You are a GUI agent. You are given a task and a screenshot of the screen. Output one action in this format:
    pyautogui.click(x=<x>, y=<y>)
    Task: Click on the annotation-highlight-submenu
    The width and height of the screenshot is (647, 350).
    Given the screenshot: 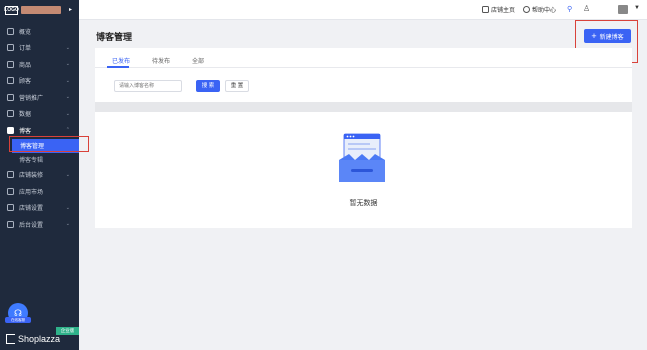 What is the action you would take?
    pyautogui.click(x=49, y=144)
    